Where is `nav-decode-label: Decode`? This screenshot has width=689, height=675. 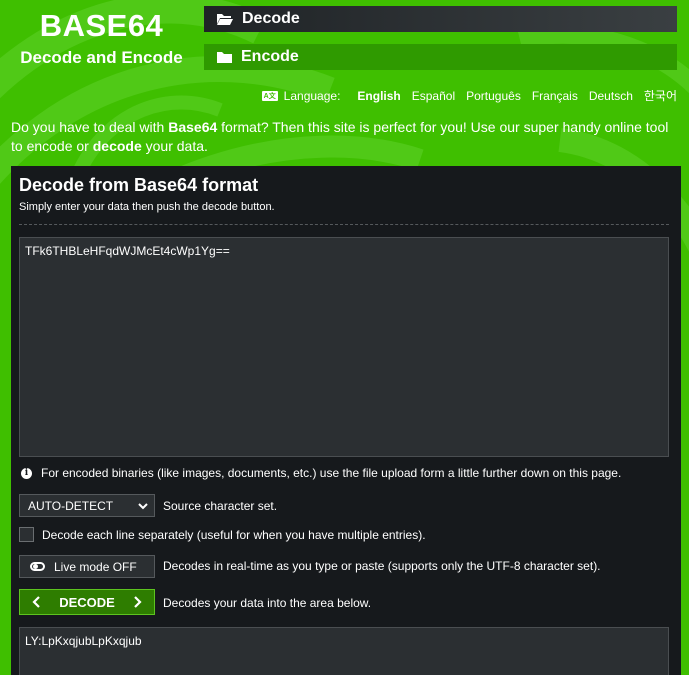 nav-decode-label: Decode is located at coordinates (271, 18).